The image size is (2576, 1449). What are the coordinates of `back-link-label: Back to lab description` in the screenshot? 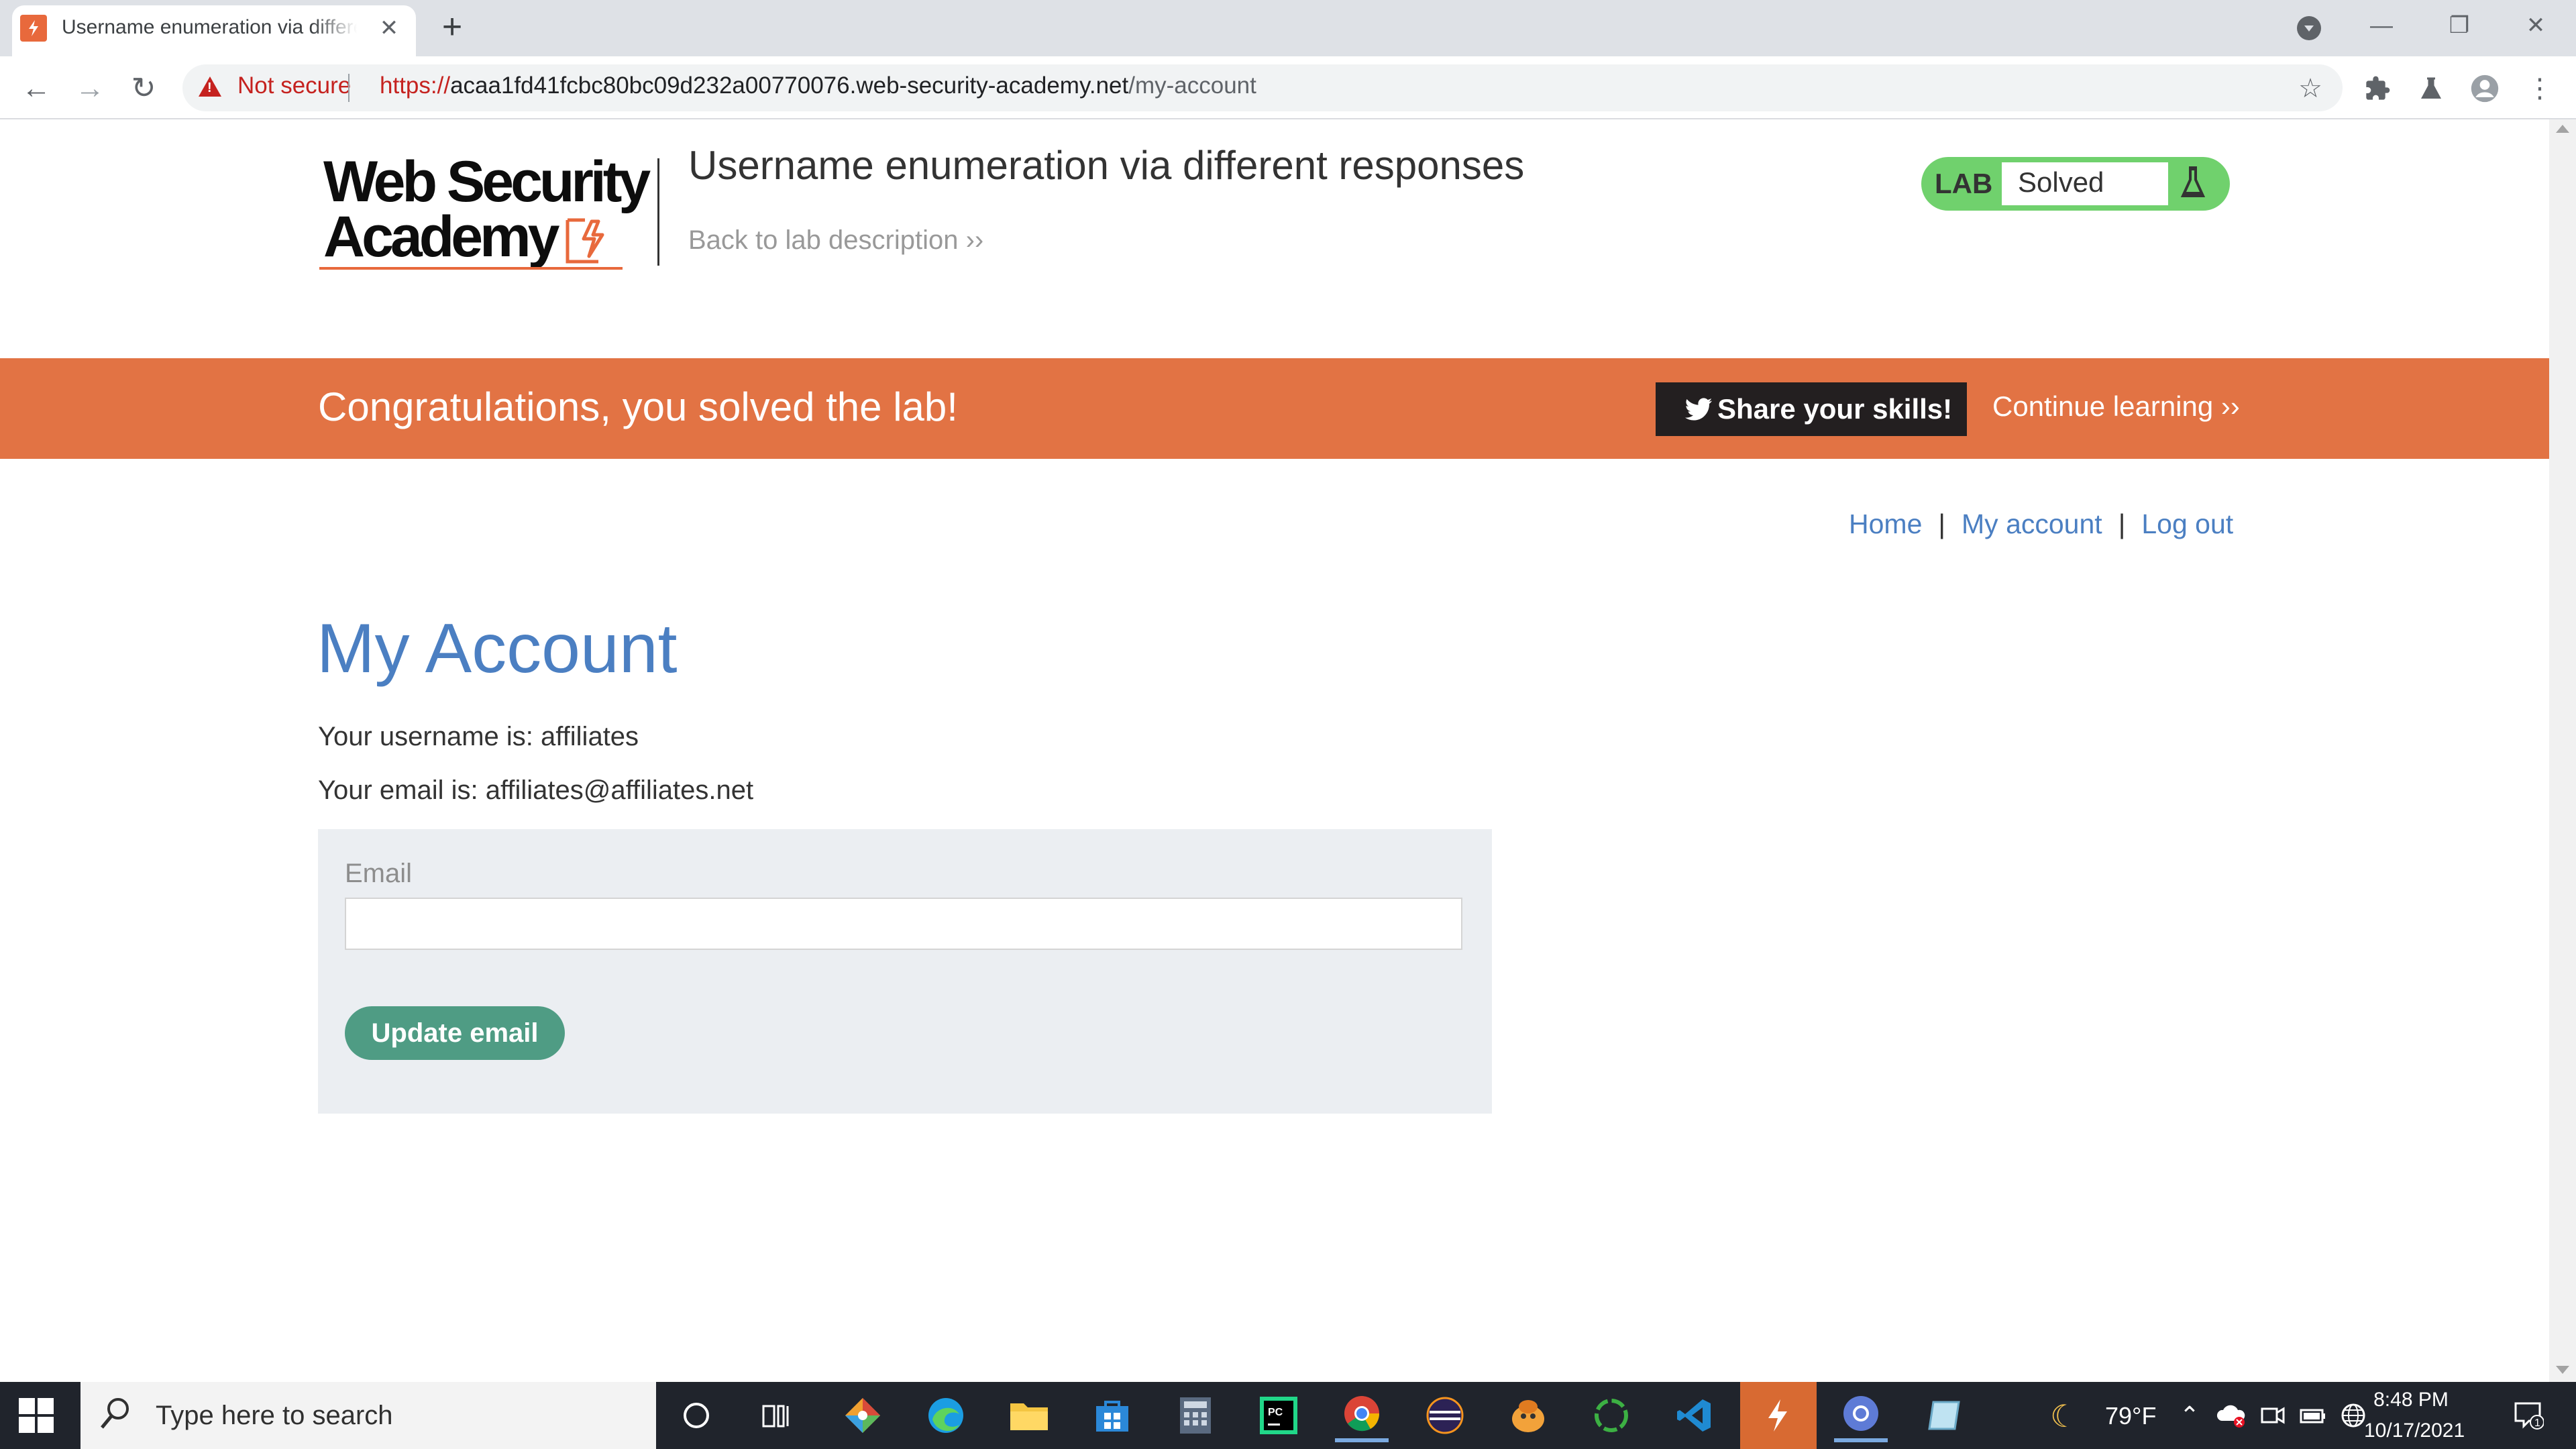 It's located at (823, 240).